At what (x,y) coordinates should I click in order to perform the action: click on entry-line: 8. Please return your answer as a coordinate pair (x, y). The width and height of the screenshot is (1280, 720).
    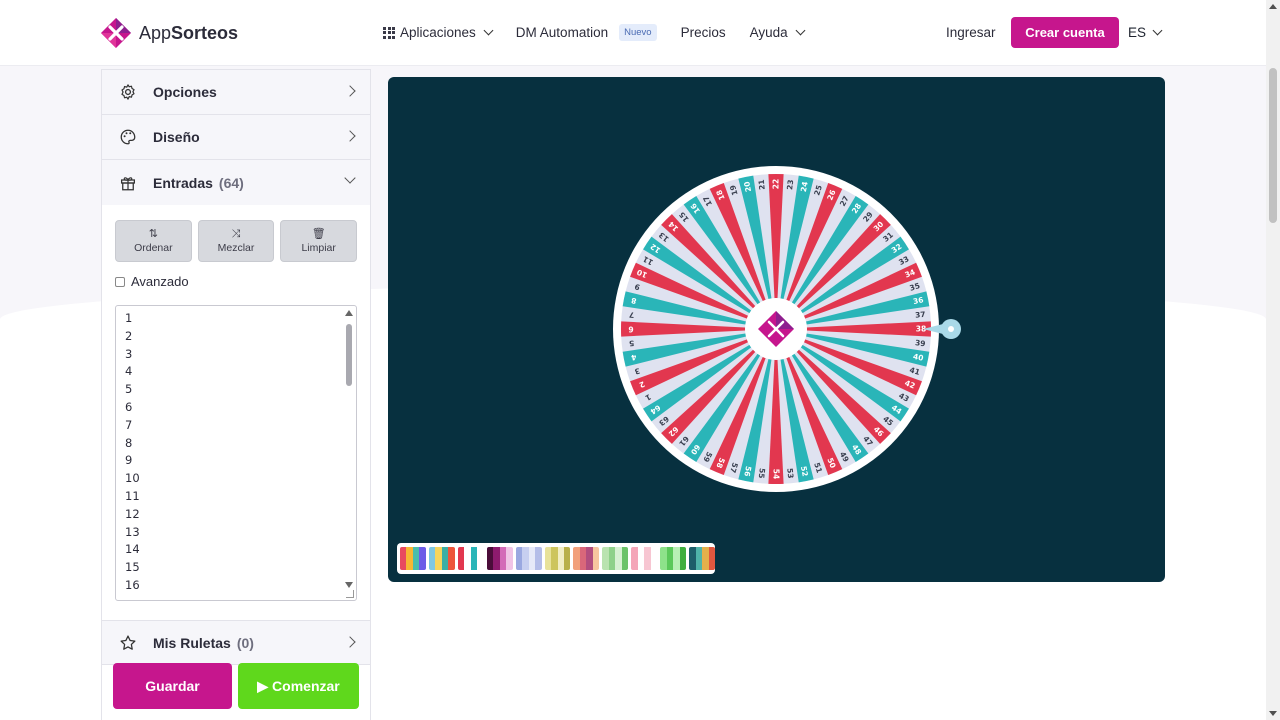
    Looking at the image, I should click on (129, 442).